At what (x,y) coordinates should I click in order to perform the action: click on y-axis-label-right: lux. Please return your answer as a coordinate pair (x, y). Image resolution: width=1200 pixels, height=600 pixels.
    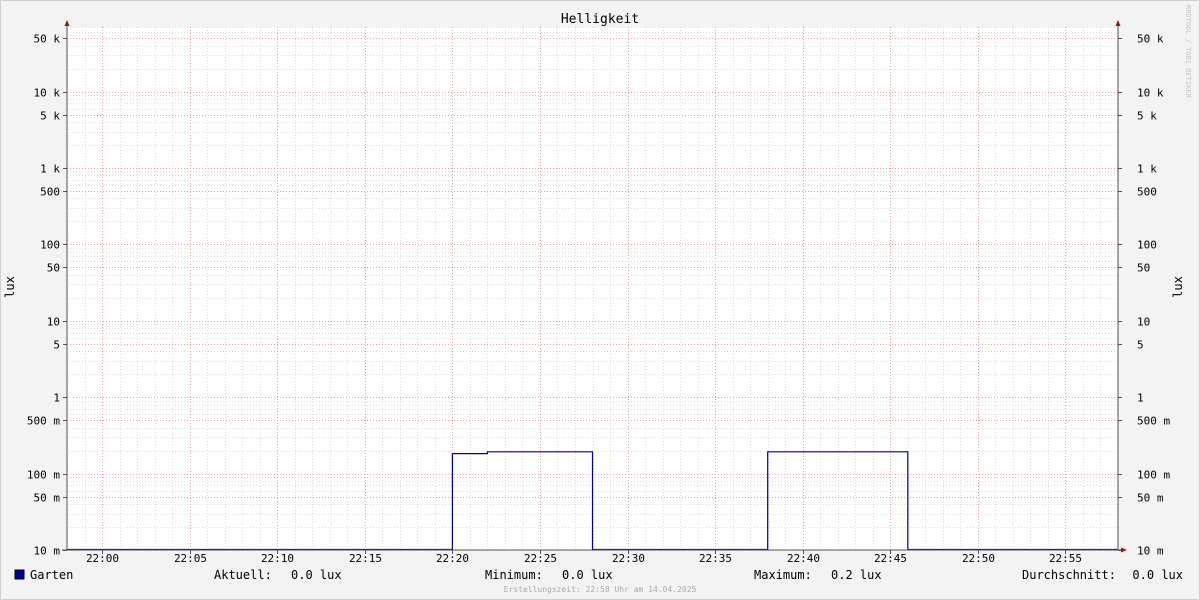
    Looking at the image, I should click on (1178, 287).